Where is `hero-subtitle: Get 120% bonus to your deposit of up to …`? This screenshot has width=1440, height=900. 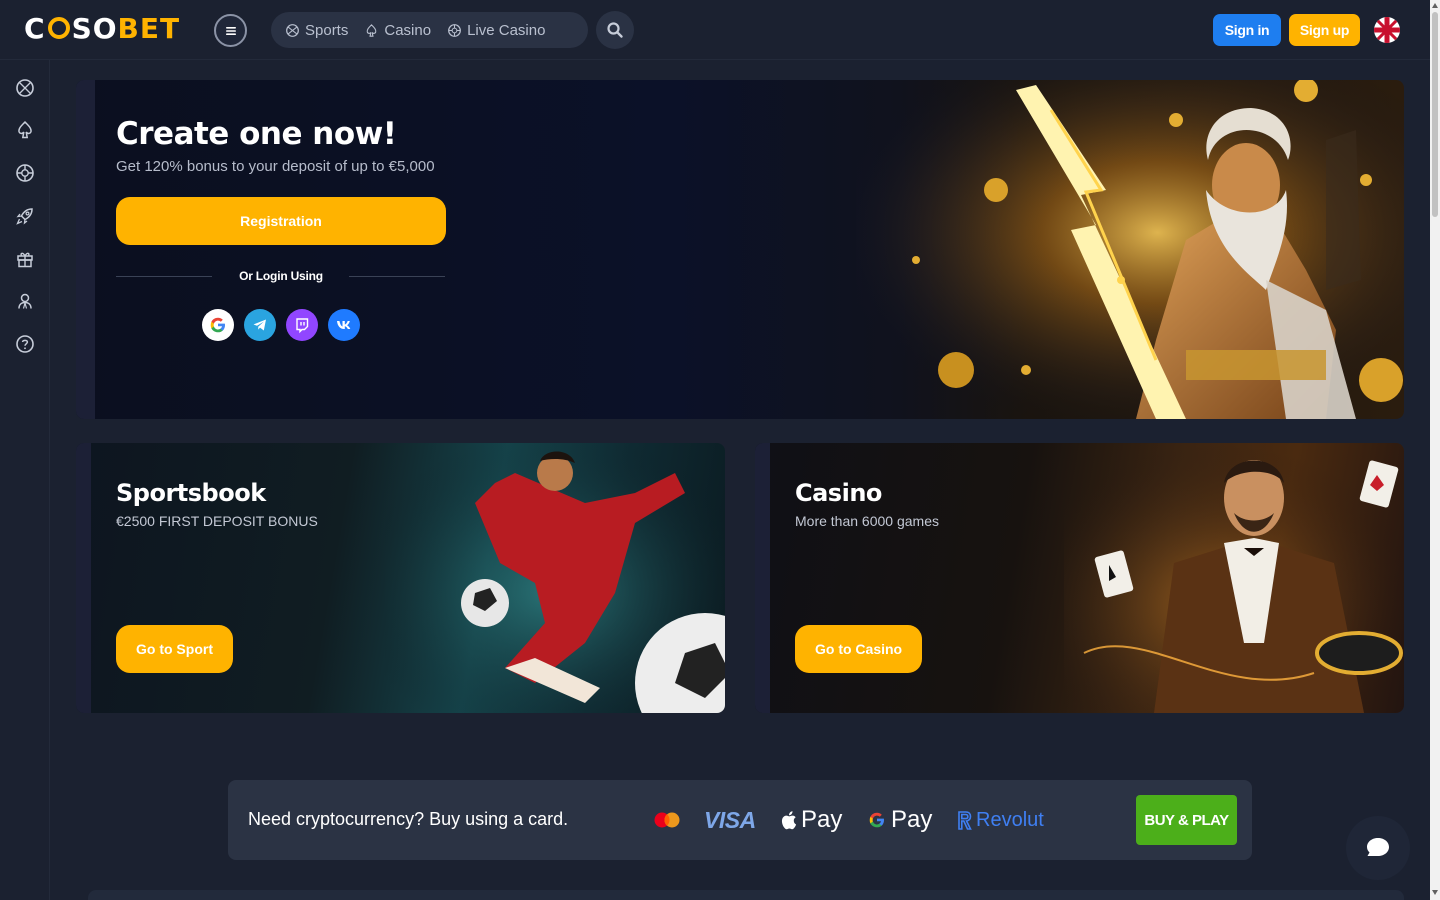
hero-subtitle: Get 120% bonus to your deposit of up to … is located at coordinates (275, 166).